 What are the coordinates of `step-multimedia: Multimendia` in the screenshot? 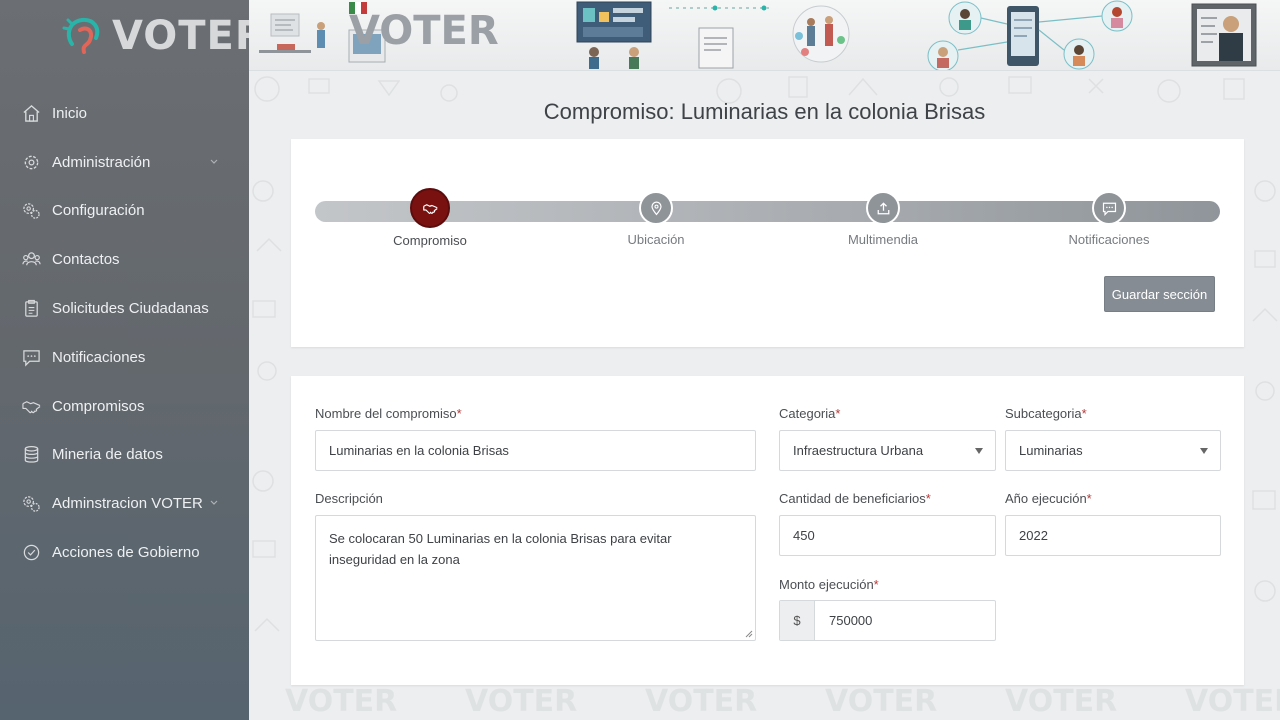 It's located at (883, 219).